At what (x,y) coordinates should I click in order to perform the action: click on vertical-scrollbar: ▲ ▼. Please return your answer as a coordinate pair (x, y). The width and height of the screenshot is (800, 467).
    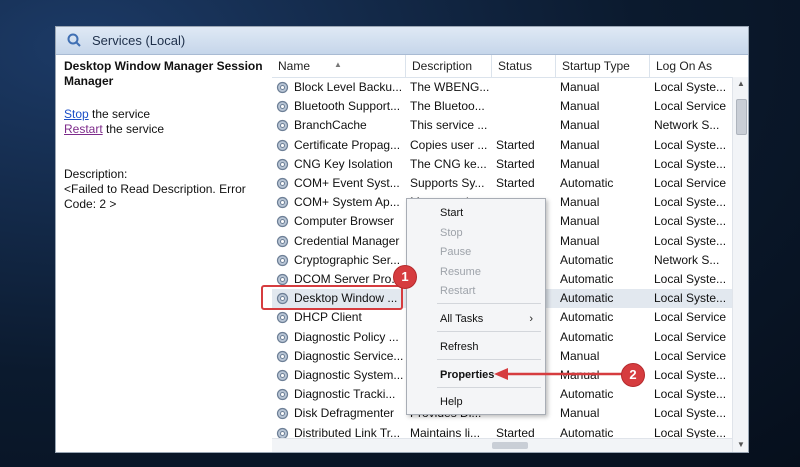
    Looking at the image, I should click on (740, 264).